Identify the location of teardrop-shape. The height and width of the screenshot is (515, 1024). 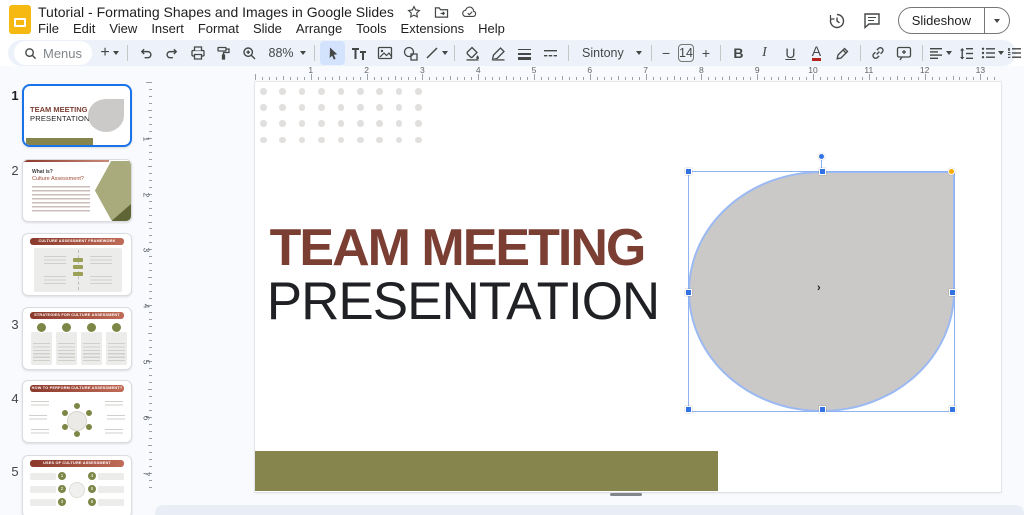
(821, 291).